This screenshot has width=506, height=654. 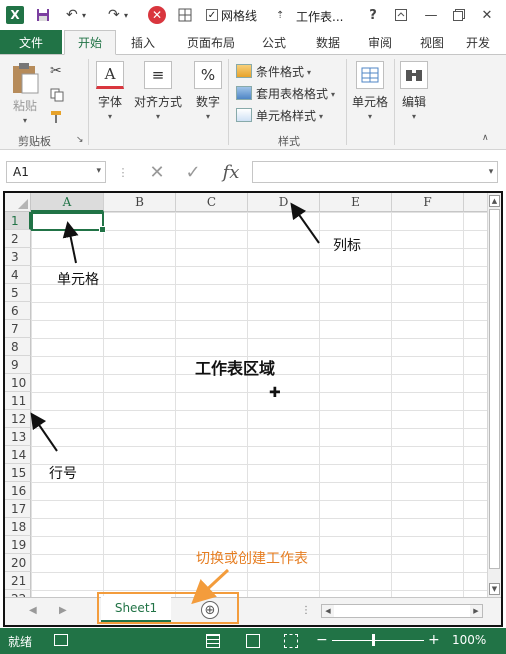 I want to click on stop-button: ✕, so click(x=157, y=15).